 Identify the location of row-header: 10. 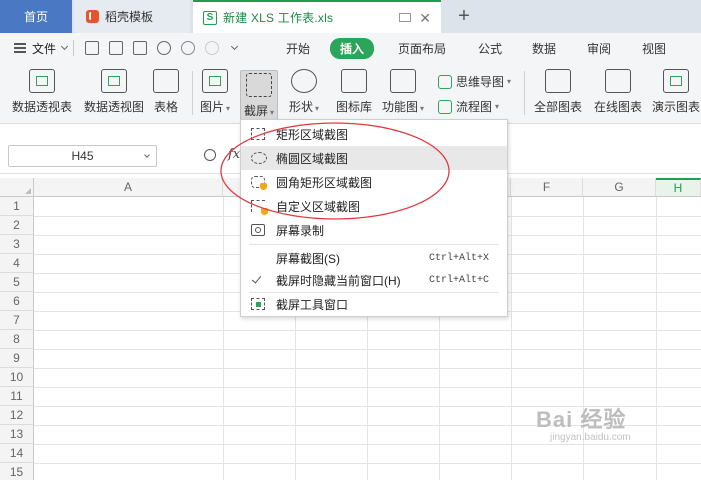
(17, 377).